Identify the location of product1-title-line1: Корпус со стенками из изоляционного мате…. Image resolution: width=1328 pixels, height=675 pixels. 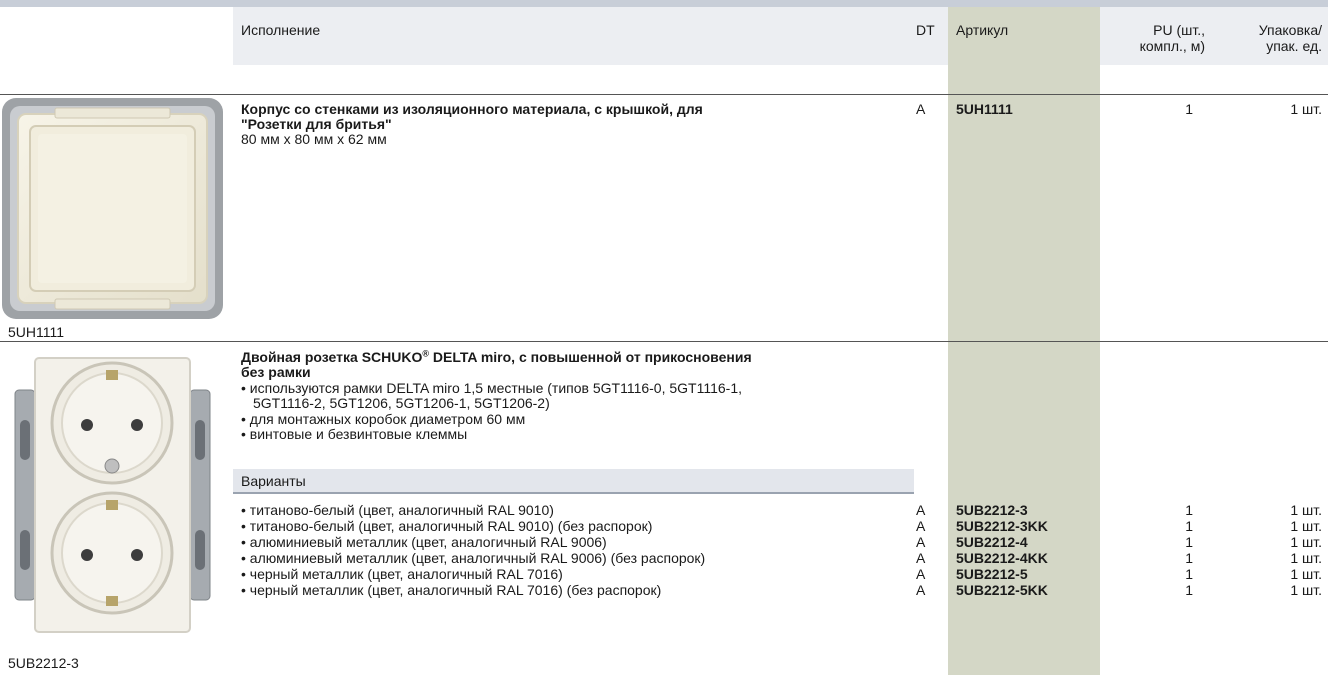
(472, 109).